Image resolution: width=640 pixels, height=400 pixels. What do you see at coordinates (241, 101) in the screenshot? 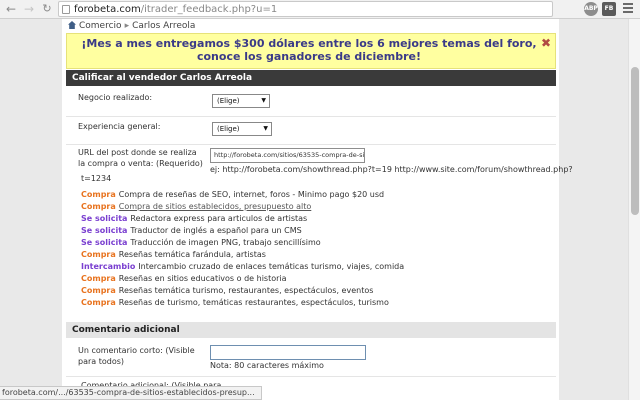
I see `deal-select: (Elige) ▼` at bounding box center [241, 101].